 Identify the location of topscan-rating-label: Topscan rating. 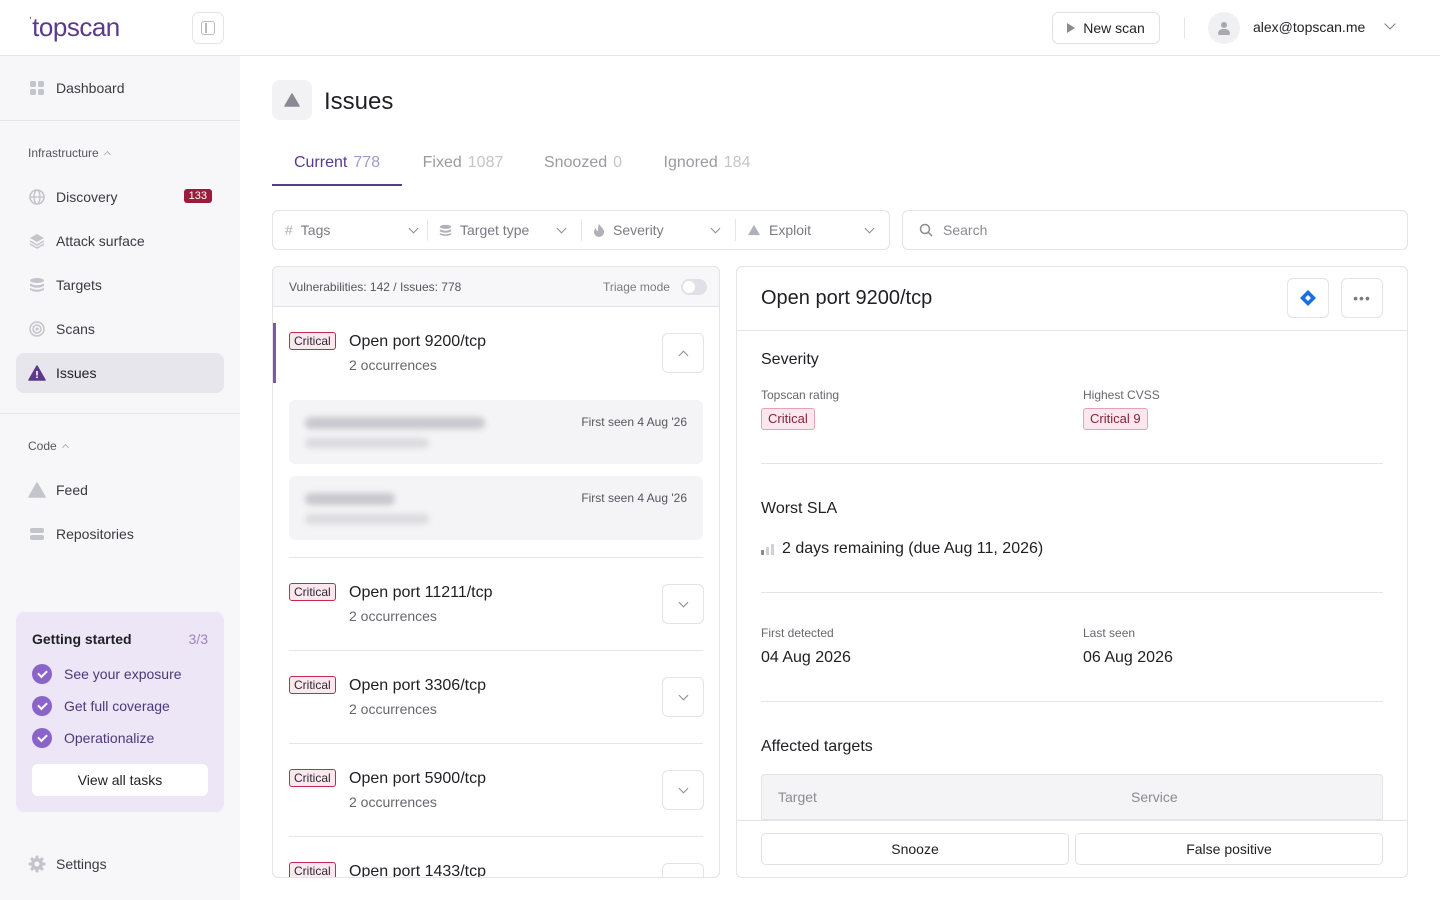
(800, 395).